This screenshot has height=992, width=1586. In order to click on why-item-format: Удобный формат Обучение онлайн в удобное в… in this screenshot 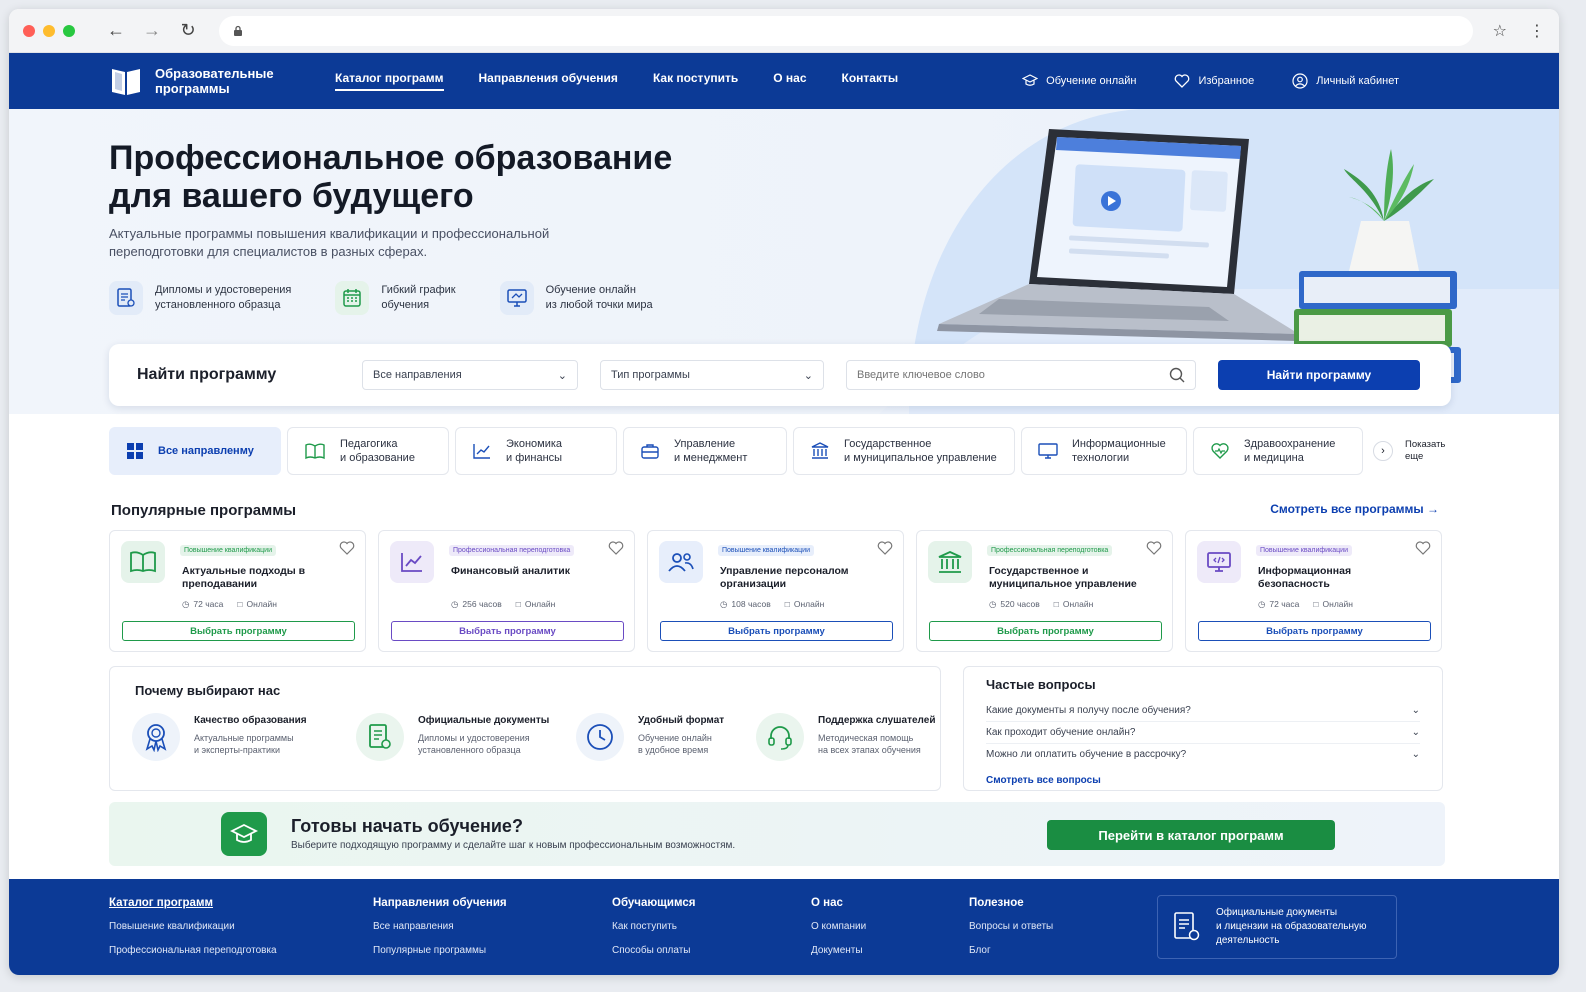, I will do `click(654, 737)`.